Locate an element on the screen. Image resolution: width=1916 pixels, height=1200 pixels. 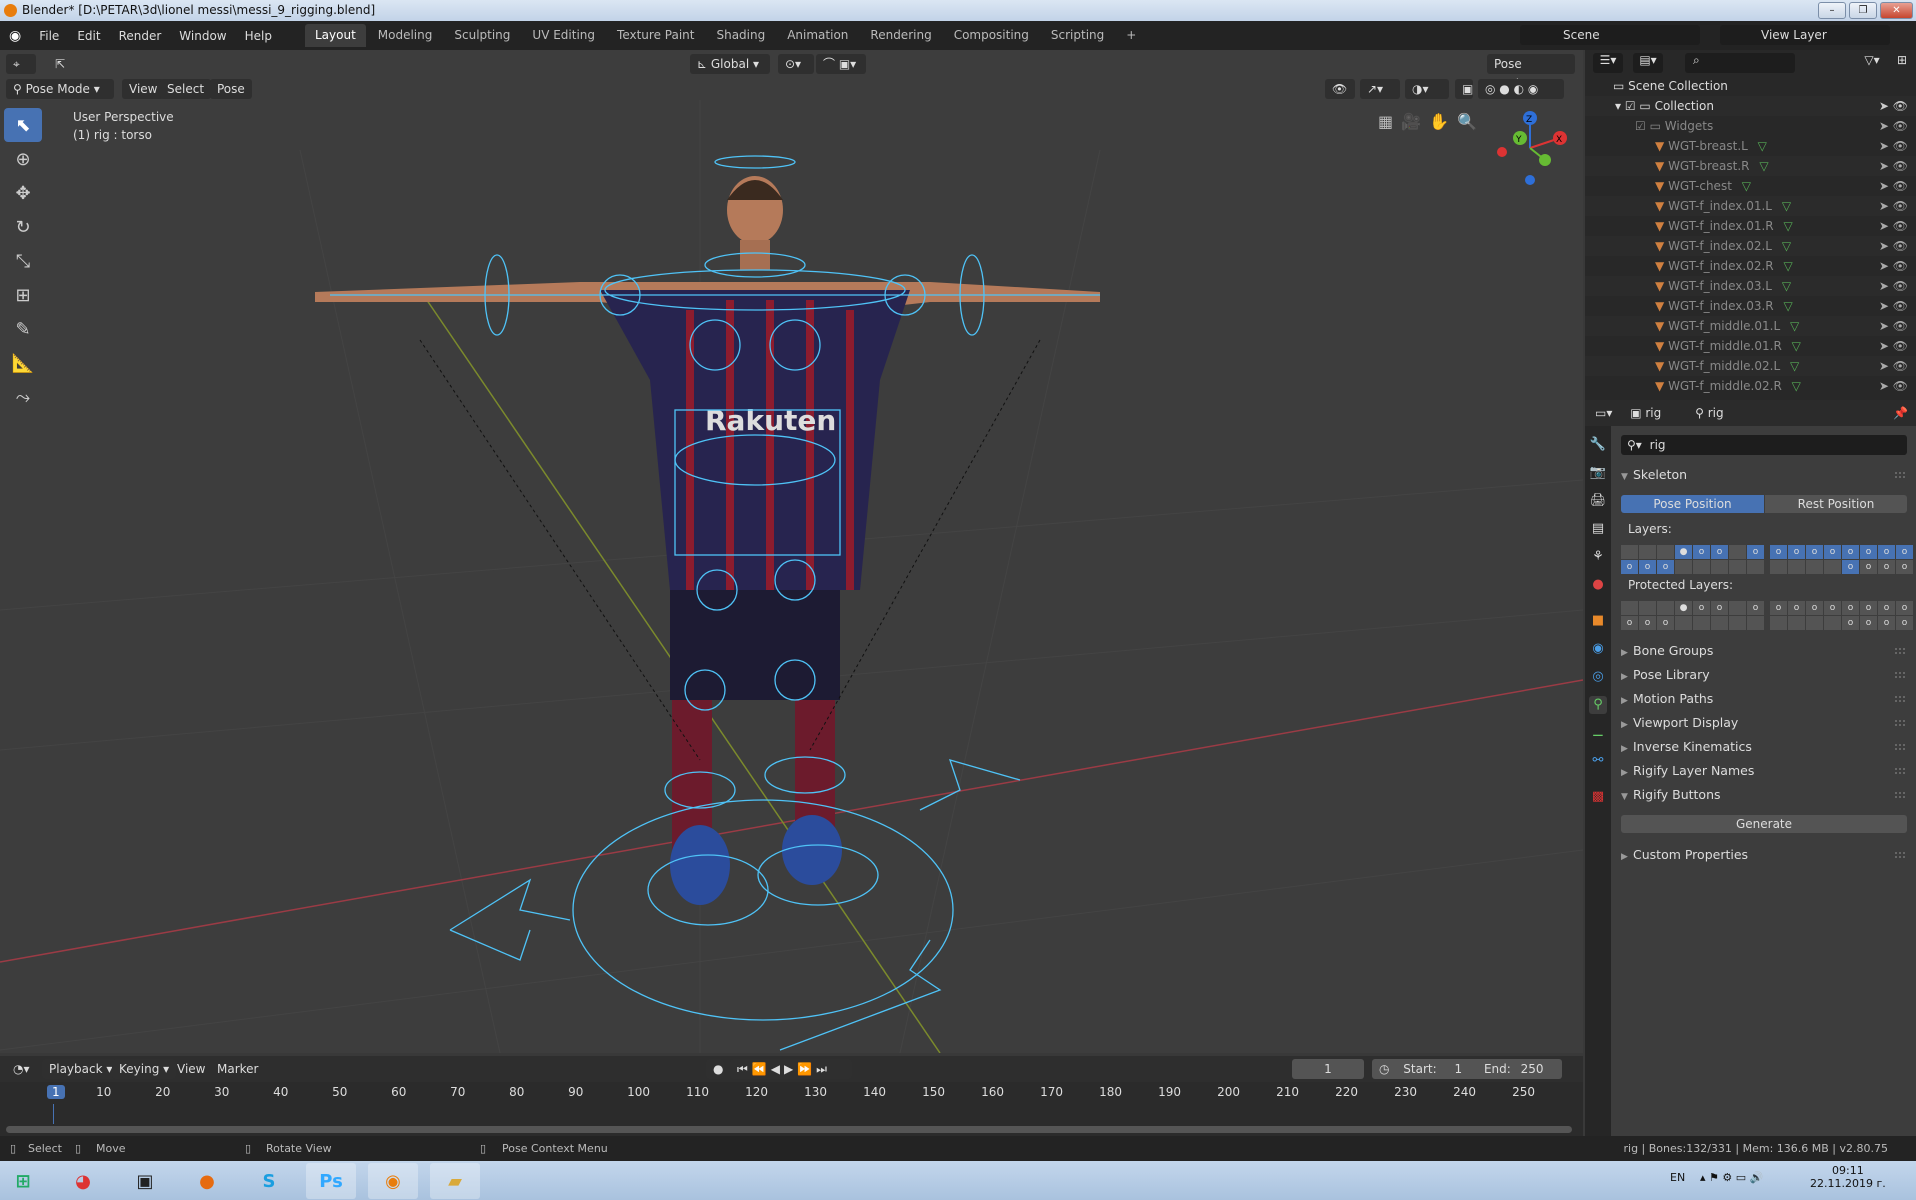
widgets-collection-row: ☑ ▭ Widgets ➤ 👁 is located at coordinates (1750, 126).